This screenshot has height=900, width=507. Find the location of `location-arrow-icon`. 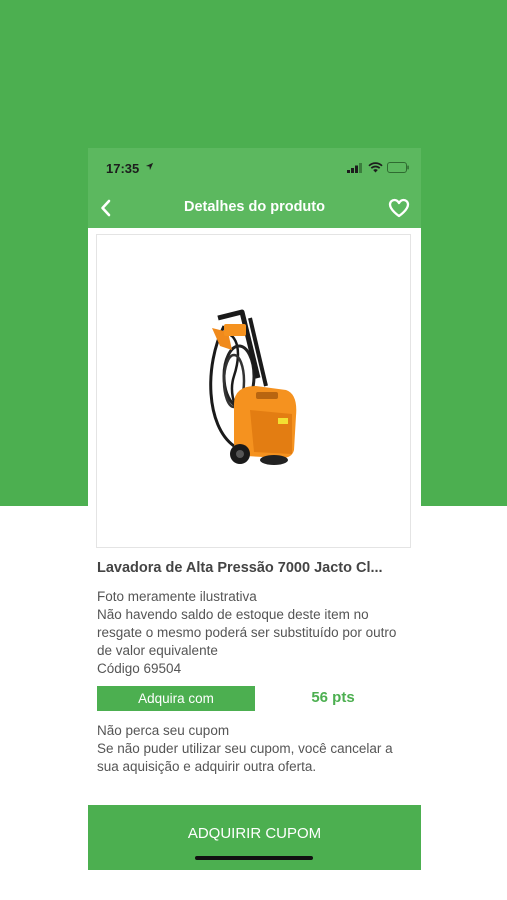

location-arrow-icon is located at coordinates (149, 166).